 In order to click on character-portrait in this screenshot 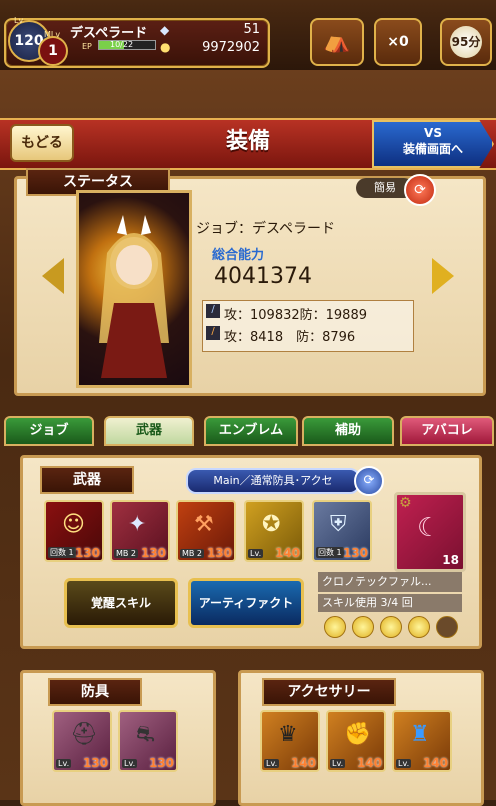, I will do `click(134, 289)`.